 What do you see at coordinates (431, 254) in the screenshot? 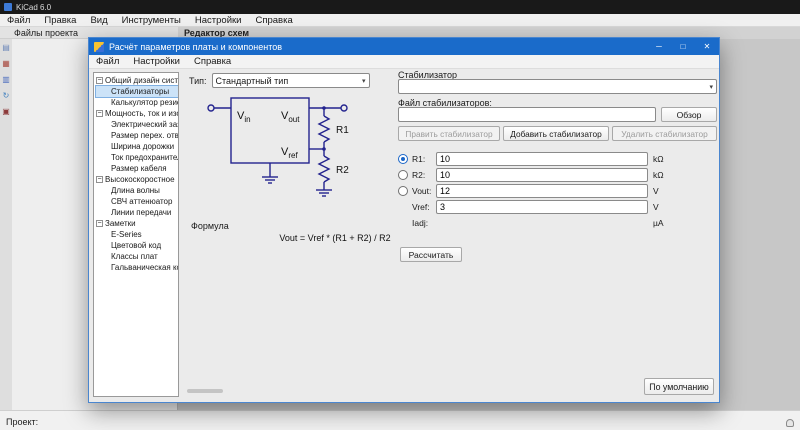
I see `calculate-button: Рассчитать` at bounding box center [431, 254].